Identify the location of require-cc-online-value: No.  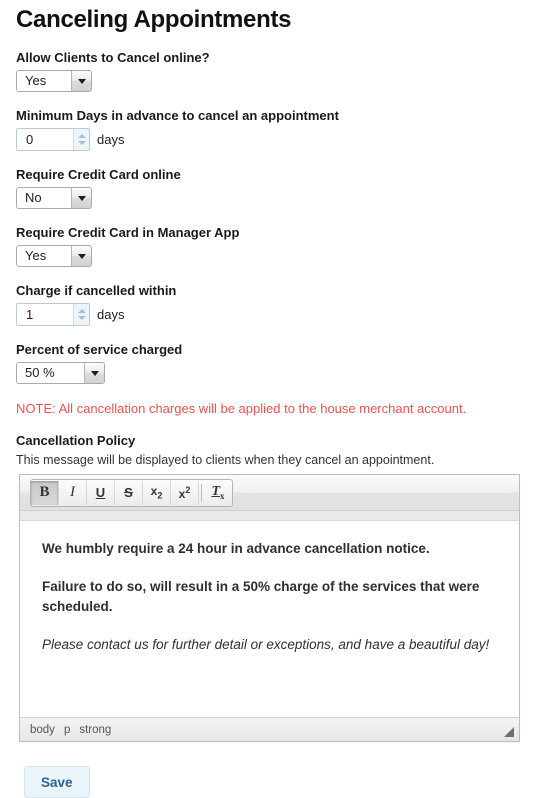
(44, 198).